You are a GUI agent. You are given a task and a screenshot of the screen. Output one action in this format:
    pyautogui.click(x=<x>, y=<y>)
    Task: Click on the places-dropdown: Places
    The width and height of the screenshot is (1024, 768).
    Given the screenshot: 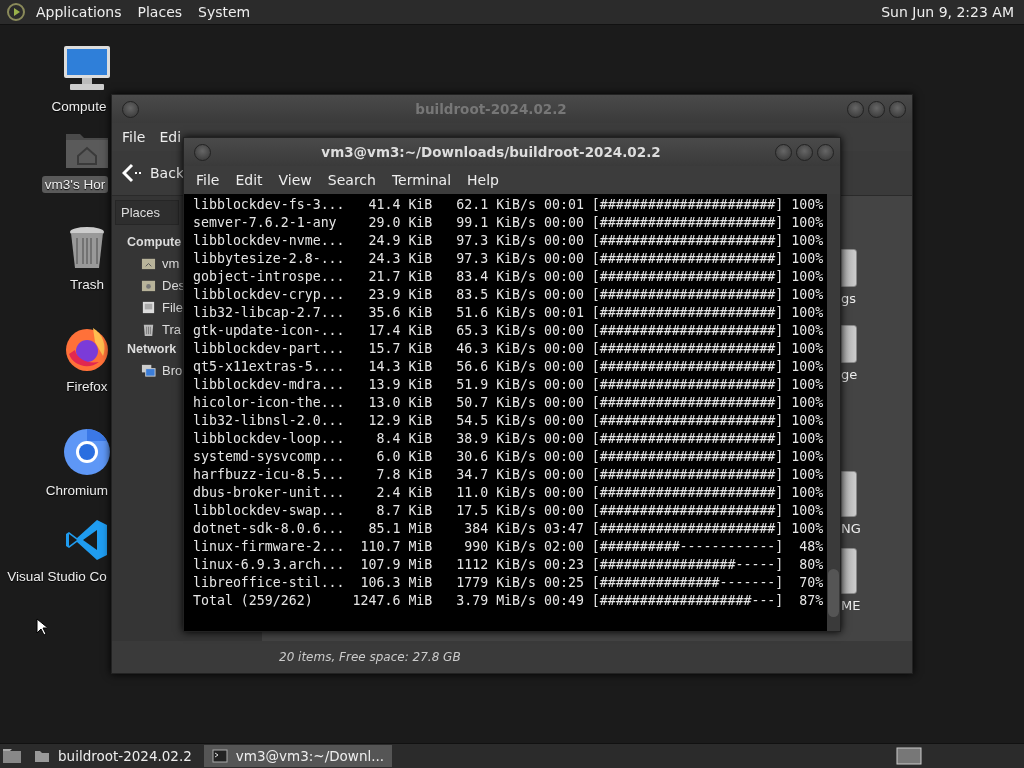 What is the action you would take?
    pyautogui.click(x=147, y=212)
    